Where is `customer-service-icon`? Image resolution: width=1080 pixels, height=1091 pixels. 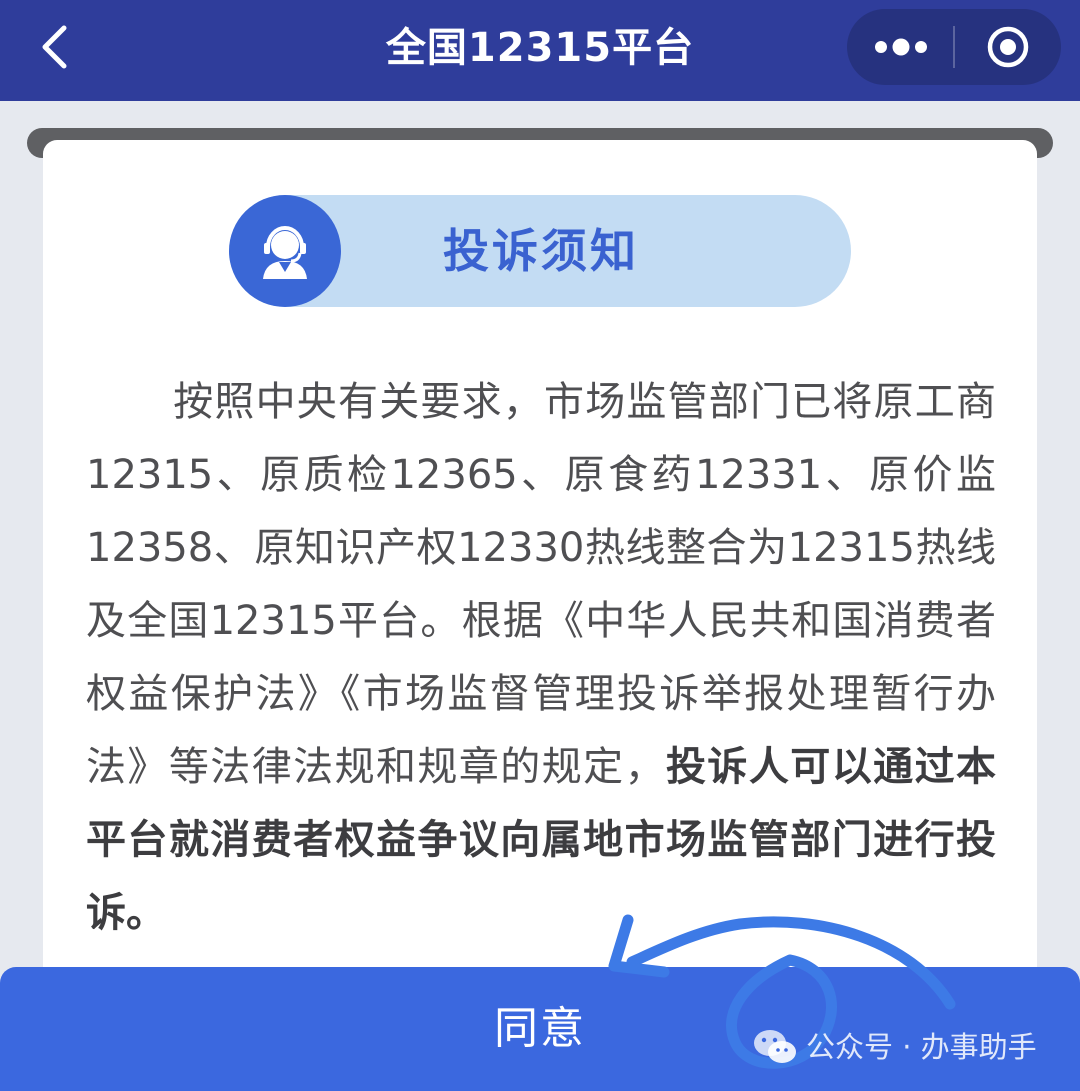 customer-service-icon is located at coordinates (285, 252).